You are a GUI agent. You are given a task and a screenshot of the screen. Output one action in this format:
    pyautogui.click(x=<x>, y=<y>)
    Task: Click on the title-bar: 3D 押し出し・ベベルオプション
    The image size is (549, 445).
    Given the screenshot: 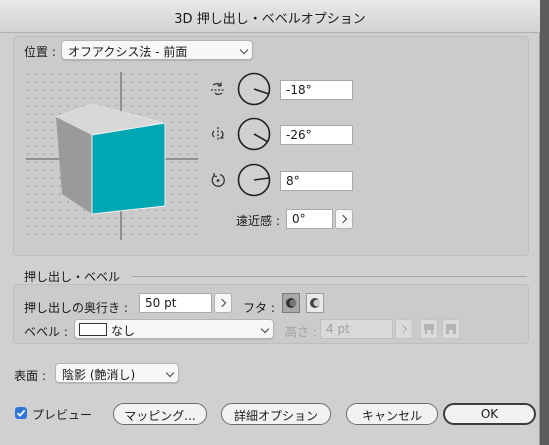 What is the action you would take?
    pyautogui.click(x=270, y=16)
    